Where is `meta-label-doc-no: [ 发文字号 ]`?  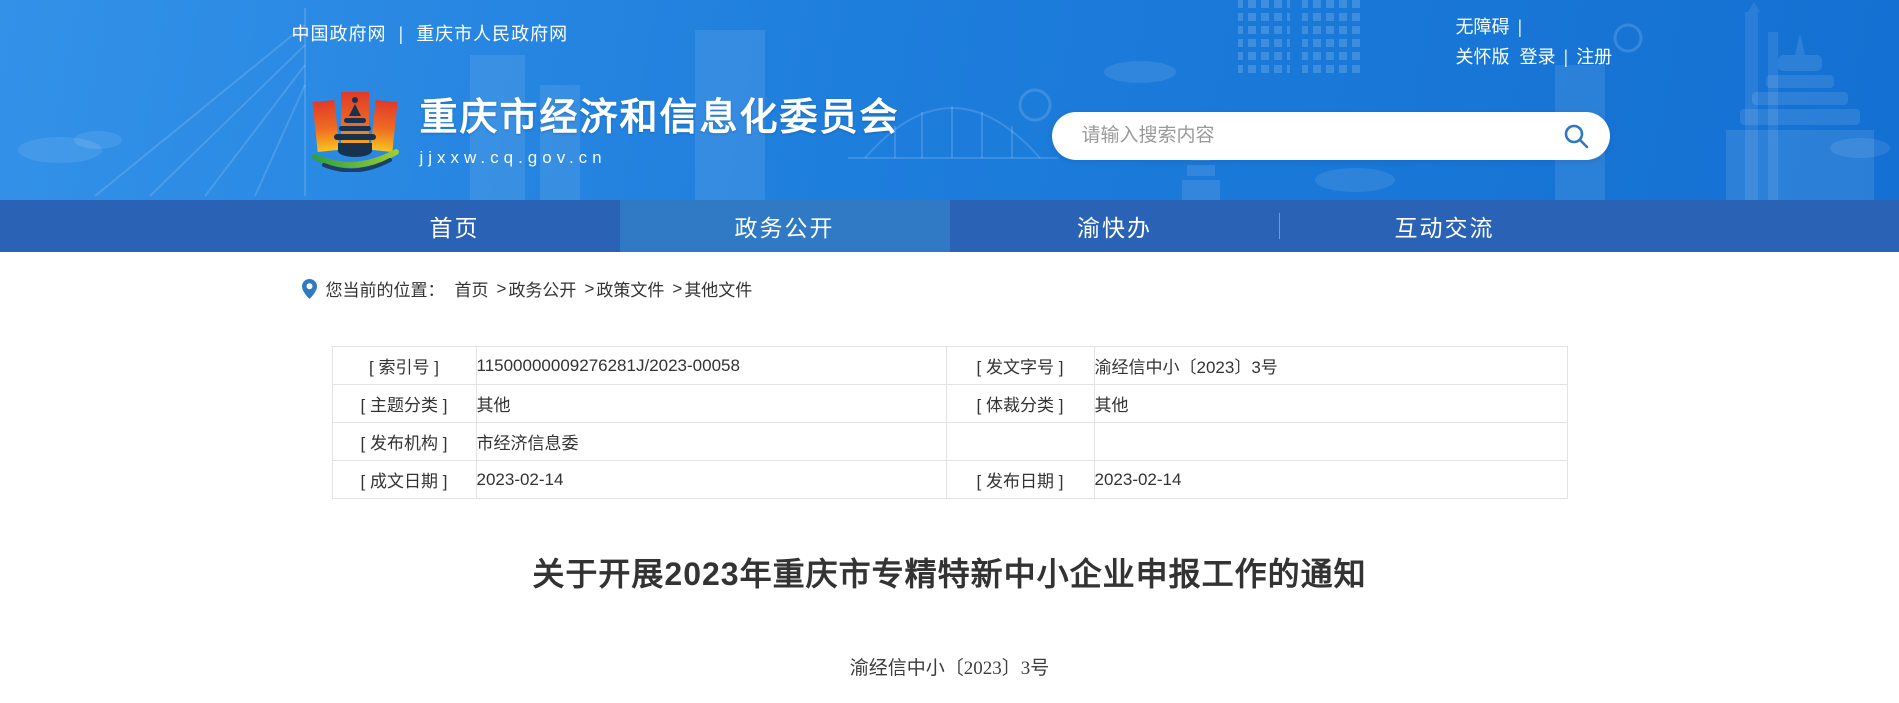
meta-label-doc-no: [ 发文字号 ] is located at coordinates (1020, 365).